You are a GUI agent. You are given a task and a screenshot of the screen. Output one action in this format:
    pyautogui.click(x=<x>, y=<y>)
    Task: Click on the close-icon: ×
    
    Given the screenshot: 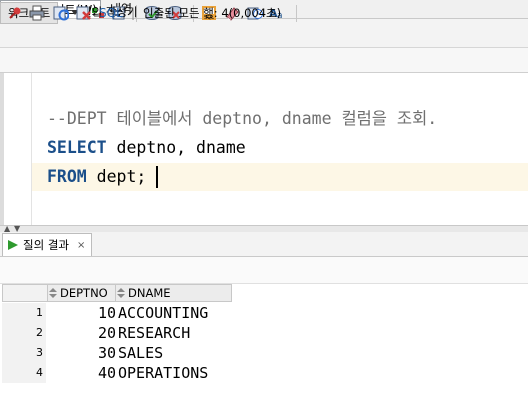 What is the action you would take?
    pyautogui.click(x=81, y=245)
    